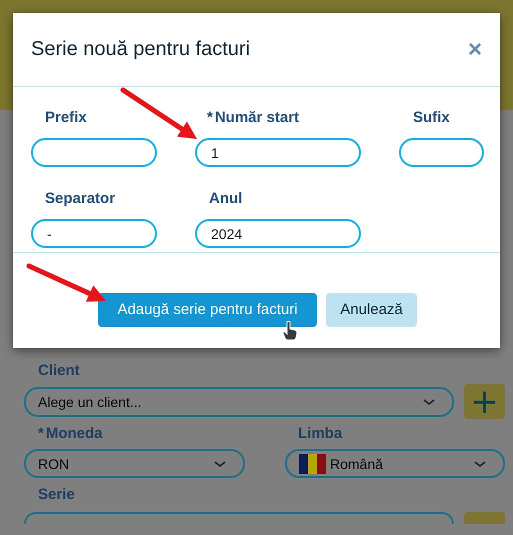  I want to click on field-label: Sufix, so click(431, 117).